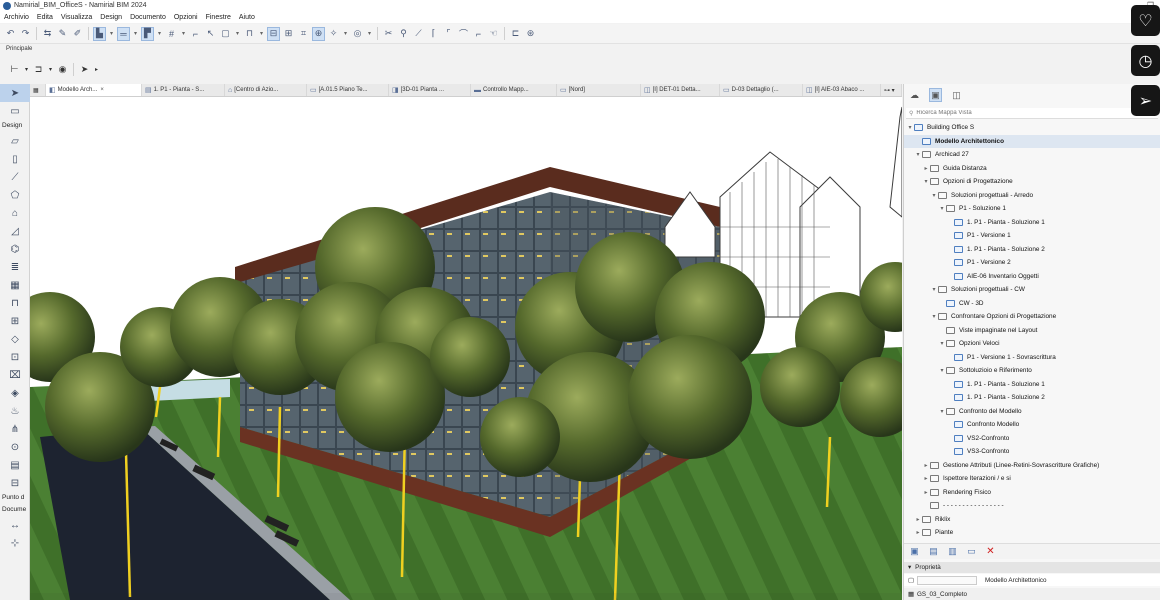 The width and height of the screenshot is (1160, 600). Describe the element at coordinates (388, 34) in the screenshot. I see `scissors-icon: ✂` at that location.